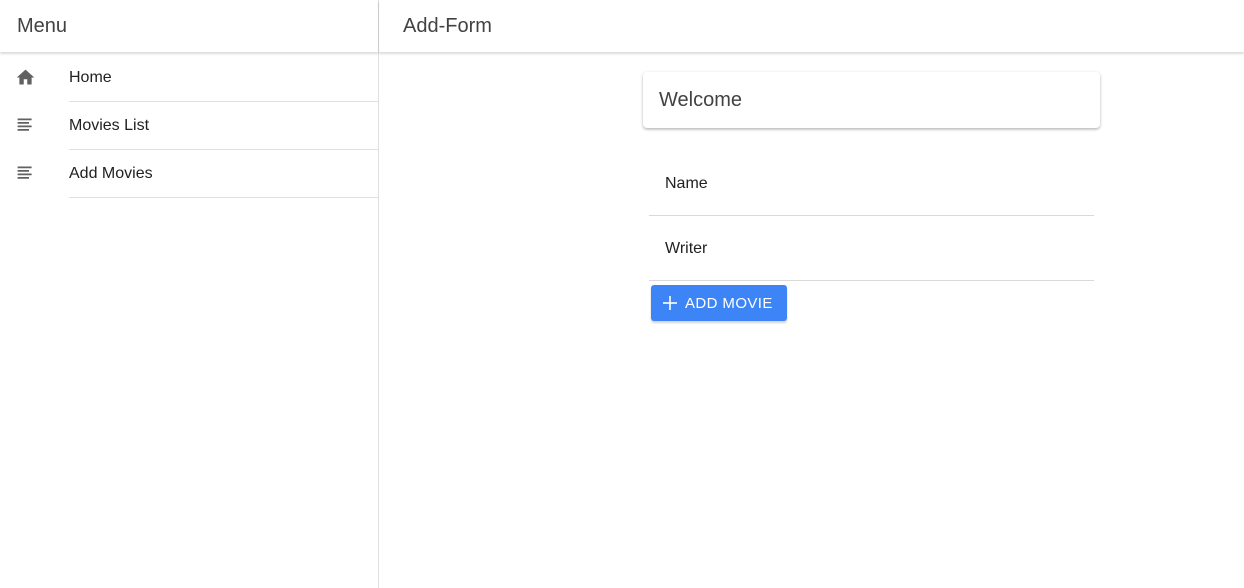 The image size is (1244, 588). What do you see at coordinates (729, 303) in the screenshot?
I see `add-movie-button-label: ADD MOVIE` at bounding box center [729, 303].